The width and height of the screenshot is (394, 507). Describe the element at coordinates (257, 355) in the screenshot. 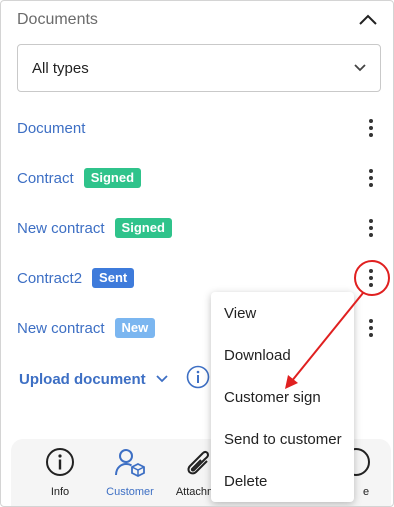

I see `menu-item-download: Download` at that location.